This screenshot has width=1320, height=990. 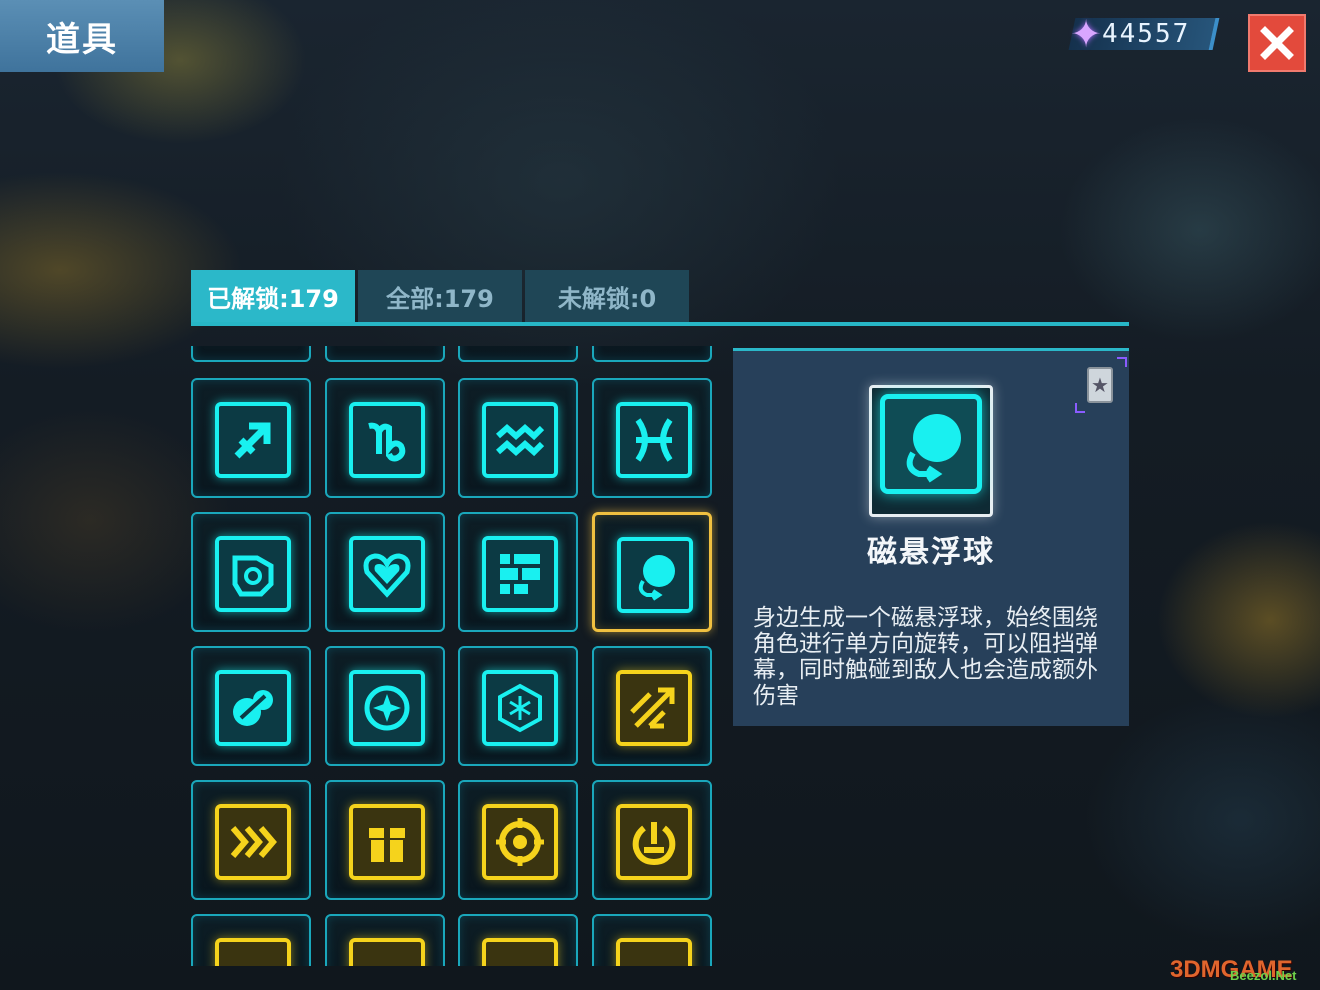 I want to click on item-slot-target, so click(x=518, y=840).